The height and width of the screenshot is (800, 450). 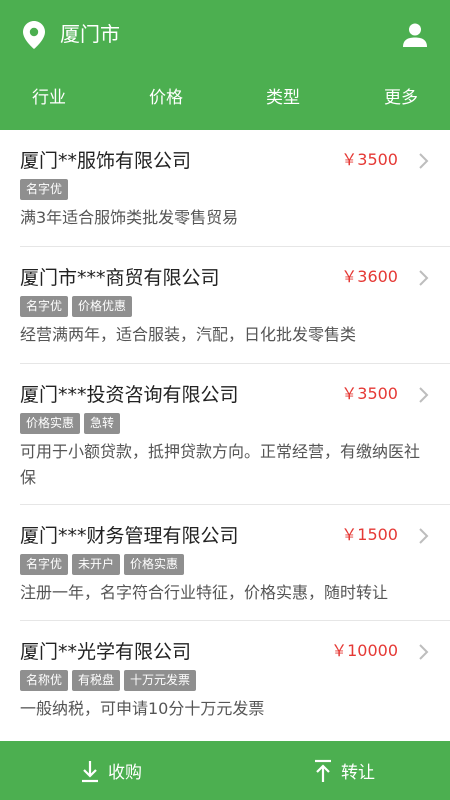 What do you see at coordinates (369, 534) in the screenshot?
I see `listing-price: ￥1500` at bounding box center [369, 534].